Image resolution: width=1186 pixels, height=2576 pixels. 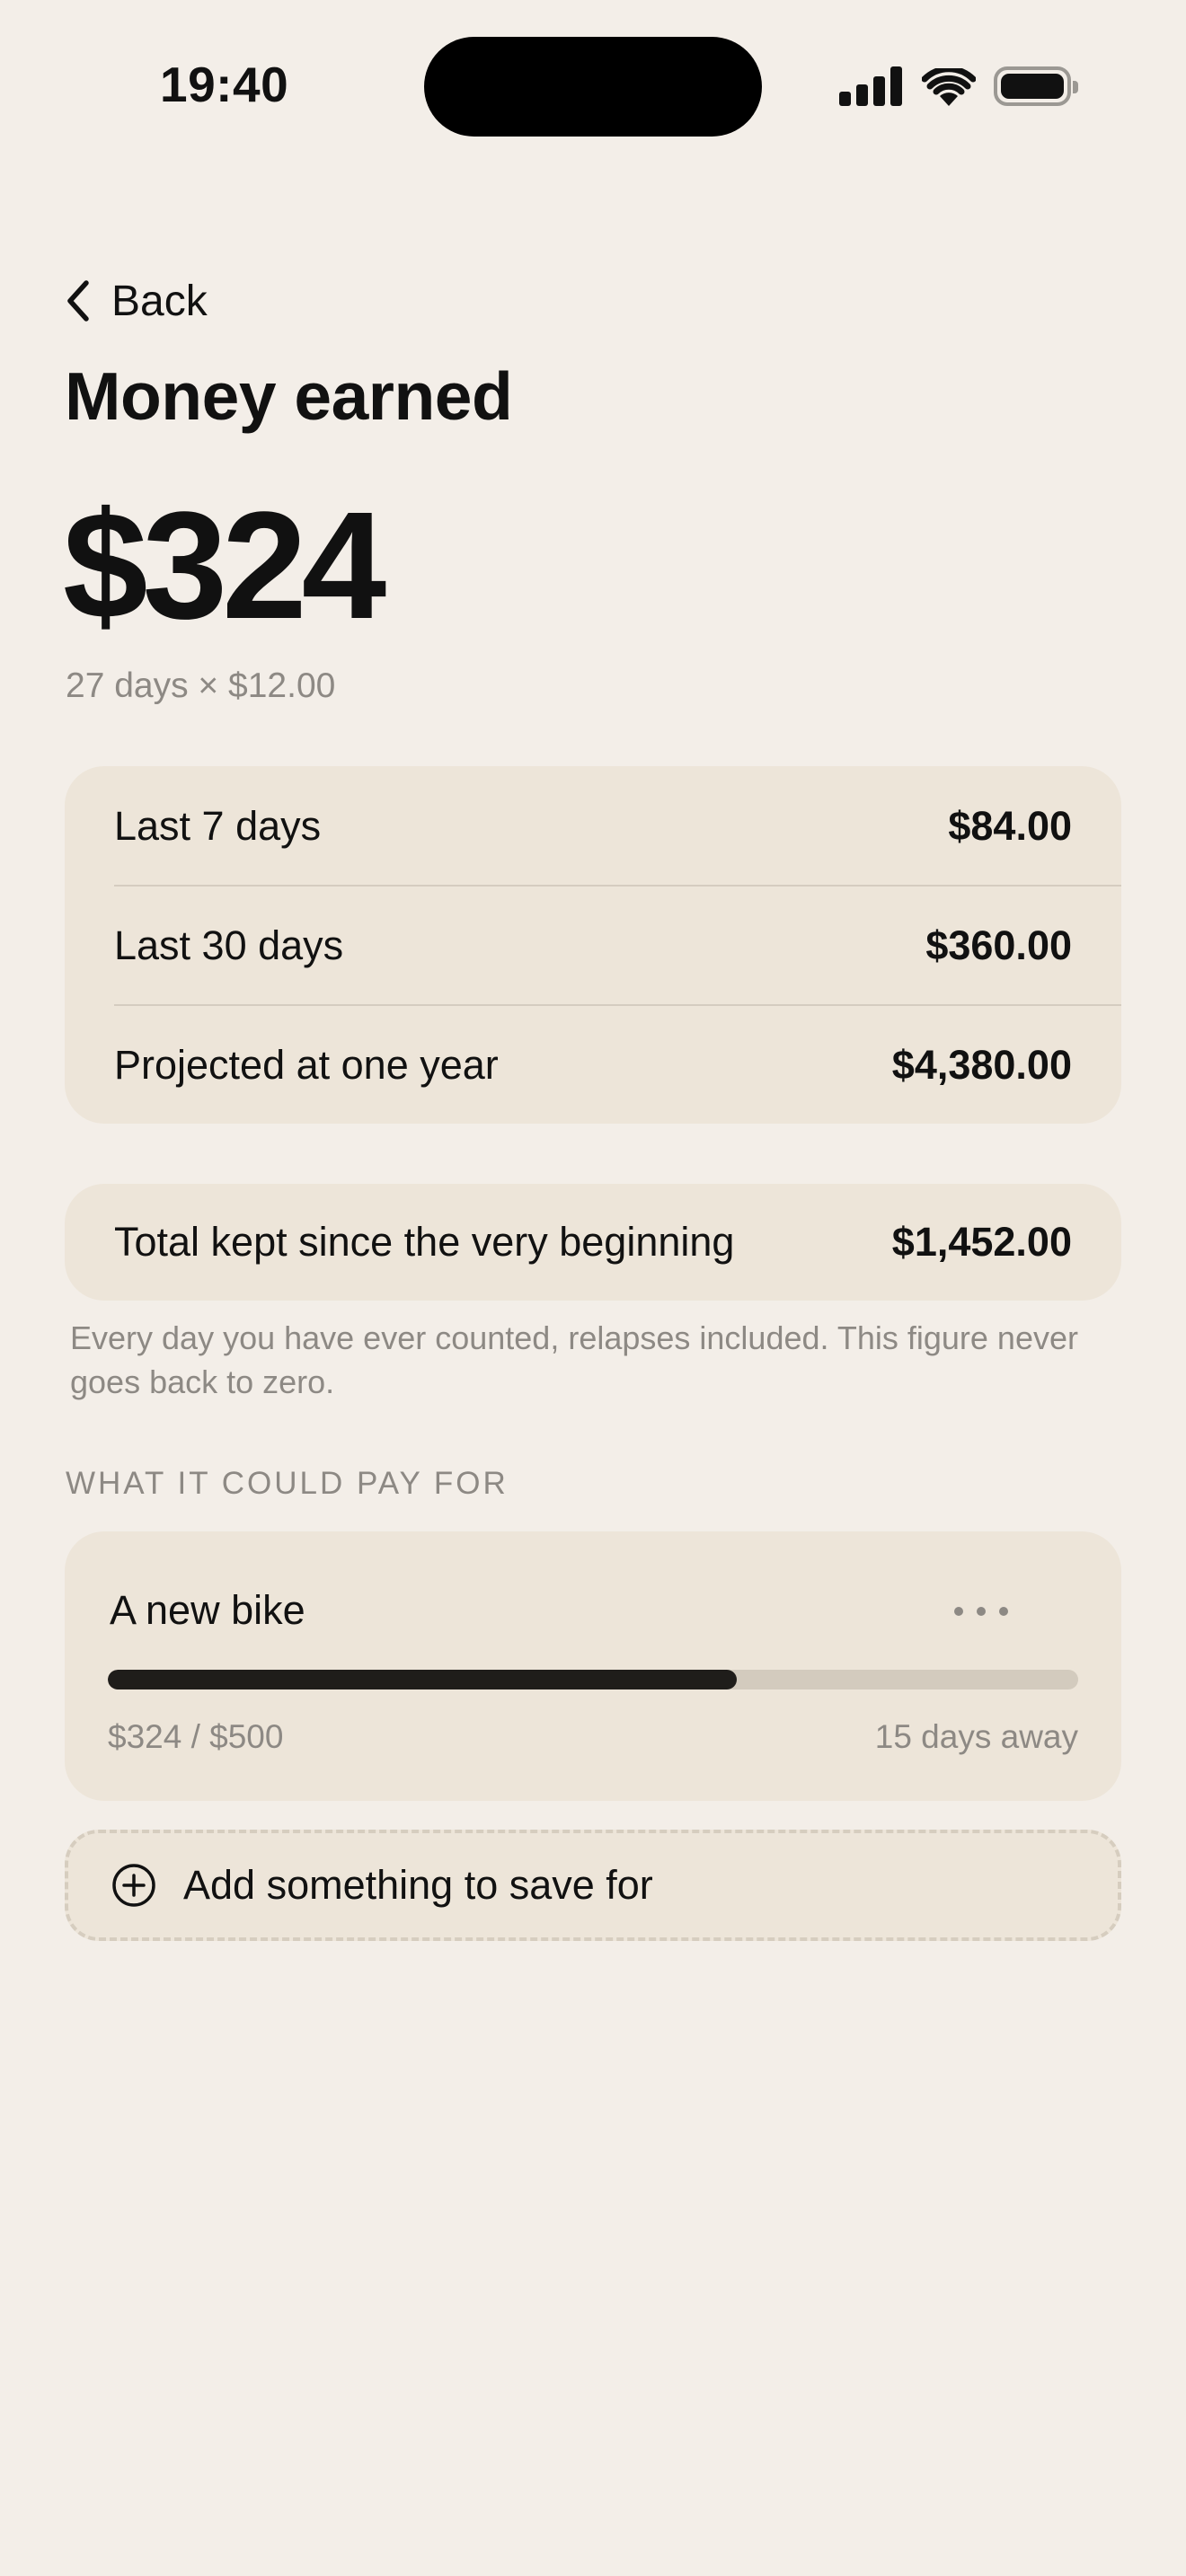 What do you see at coordinates (133, 1885) in the screenshot?
I see `plus-circle-icon` at bounding box center [133, 1885].